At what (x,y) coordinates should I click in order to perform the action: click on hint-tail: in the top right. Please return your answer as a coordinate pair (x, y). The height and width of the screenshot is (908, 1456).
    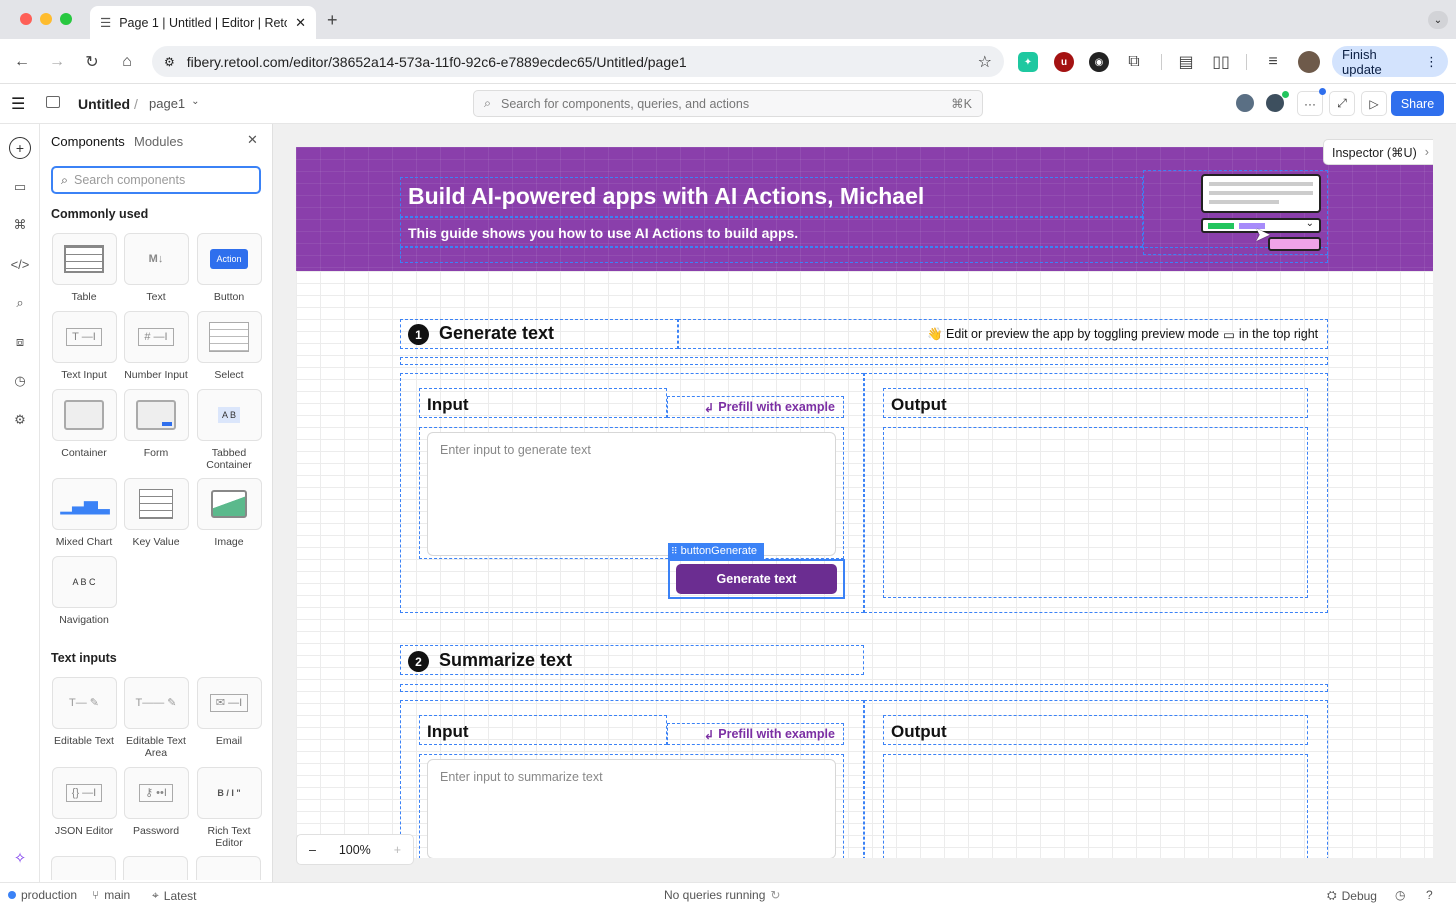
    Looking at the image, I should click on (1278, 334).